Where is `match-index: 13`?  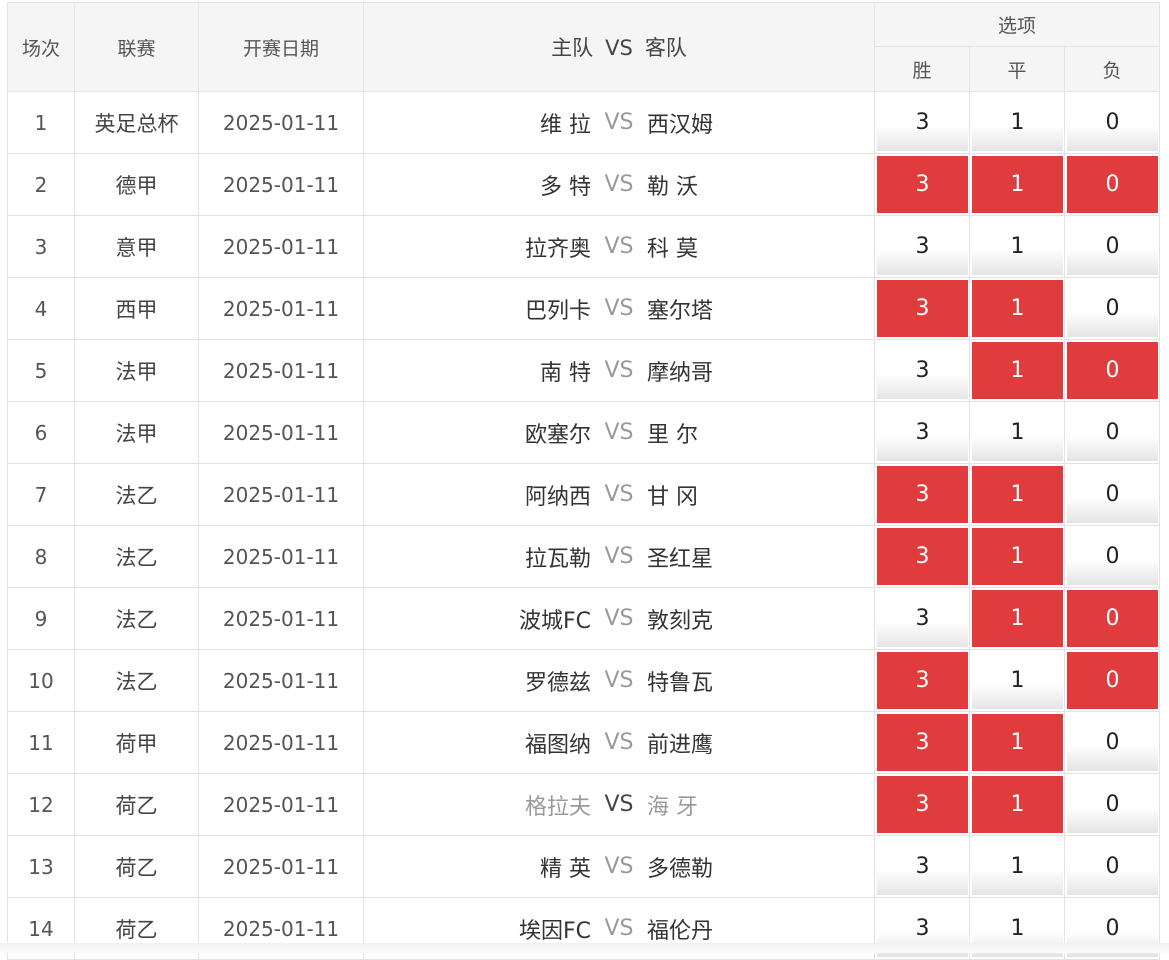
match-index: 13 is located at coordinates (41, 867).